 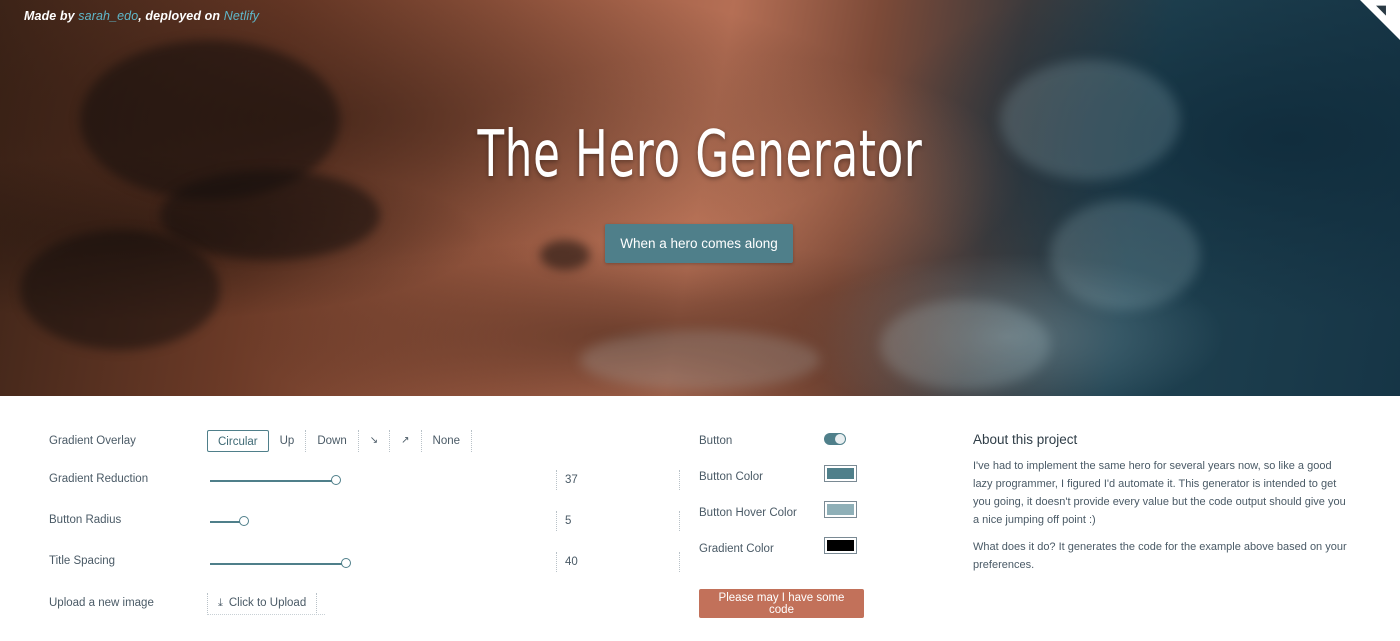 What do you see at coordinates (51, 16) in the screenshot?
I see `credit-made-by: Made by` at bounding box center [51, 16].